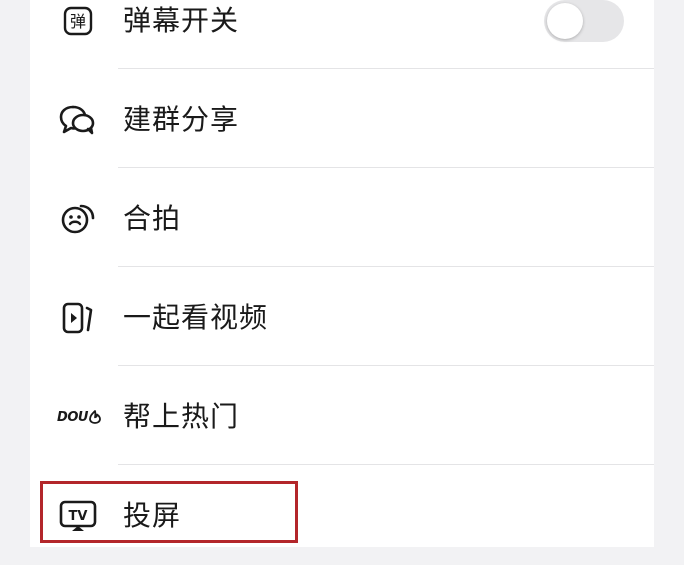  Describe the element at coordinates (152, 218) in the screenshot. I see `menu-item-label: 合拍` at that location.